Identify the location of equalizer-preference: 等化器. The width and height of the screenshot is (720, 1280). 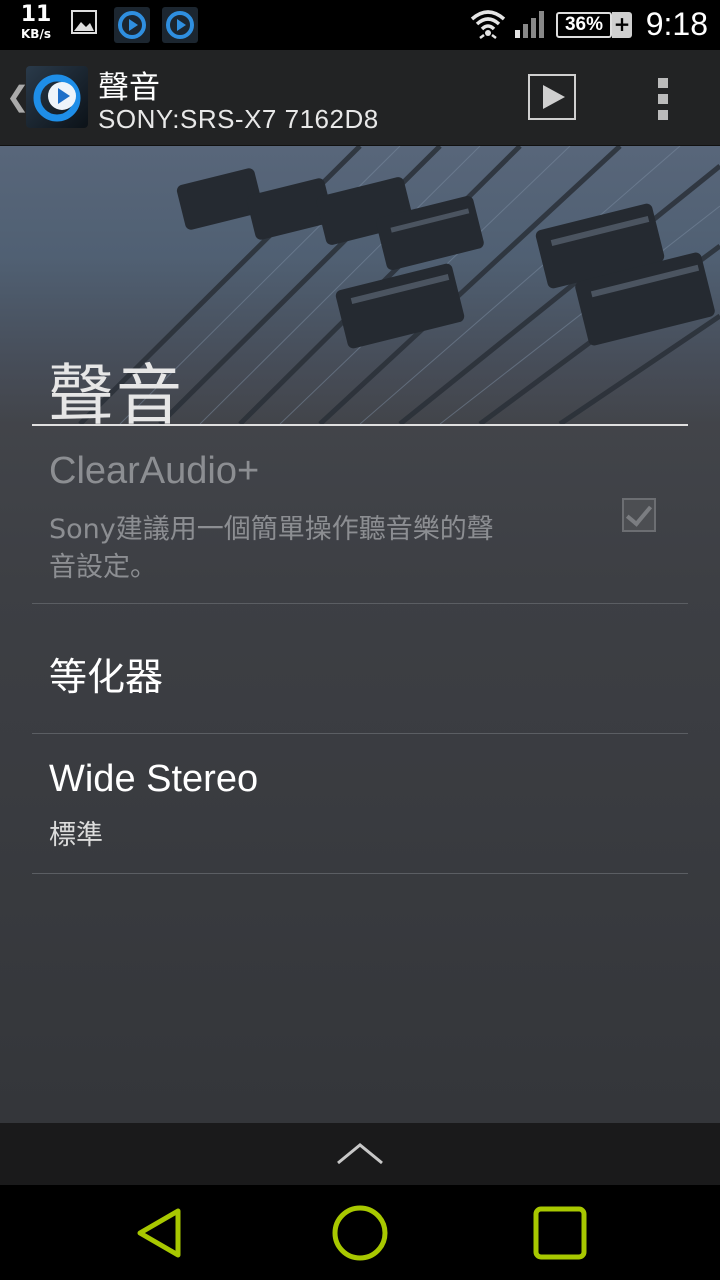
(360, 669).